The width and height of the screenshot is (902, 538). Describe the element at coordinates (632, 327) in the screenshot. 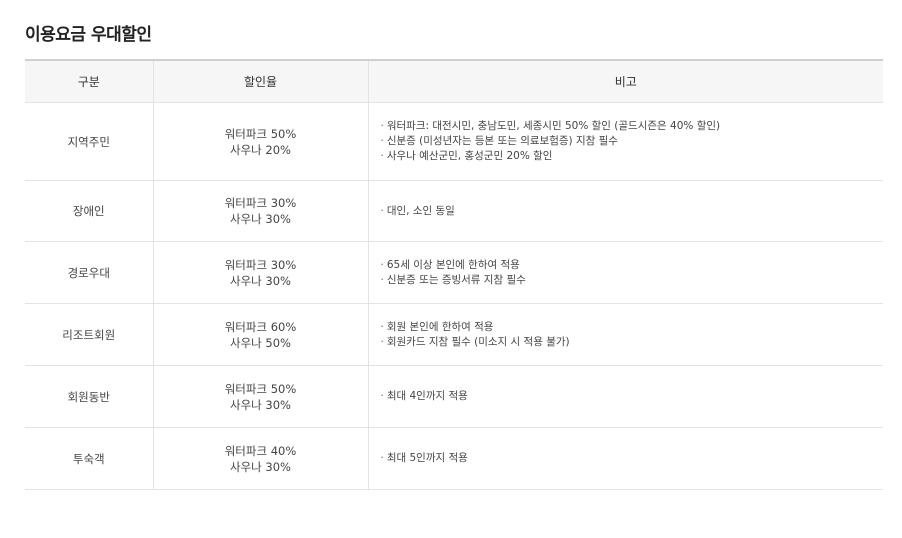

I see `note-item: · 회원 본인에 한하여 적용` at that location.